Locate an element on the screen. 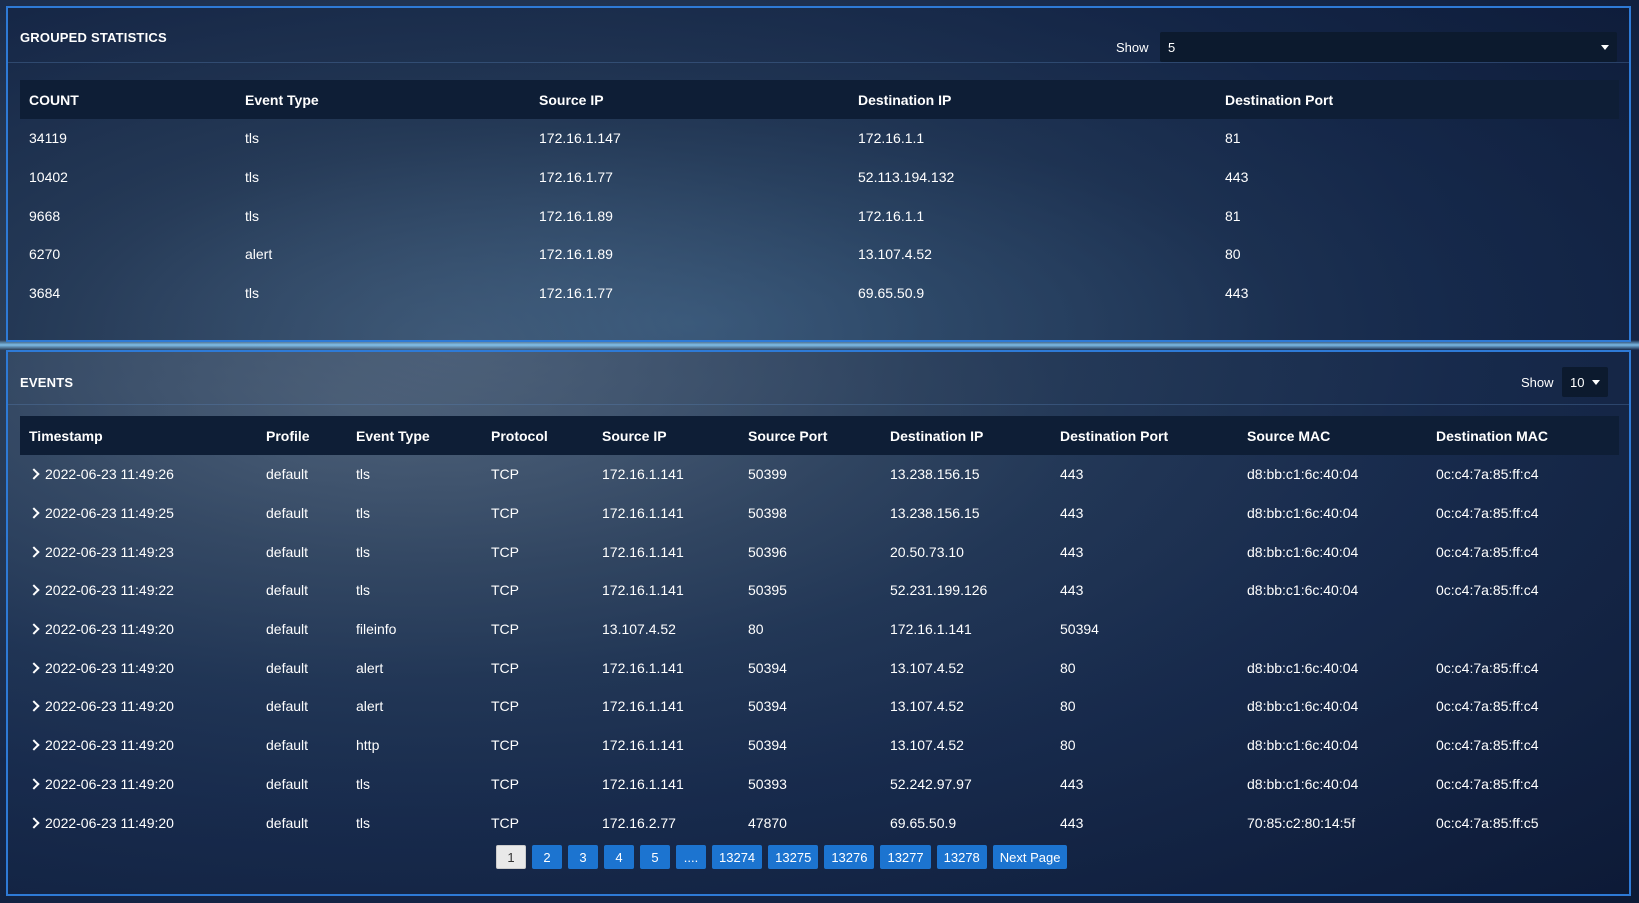 This screenshot has width=1639, height=903. cell-destination-port: 81 is located at coordinates (1233, 138).